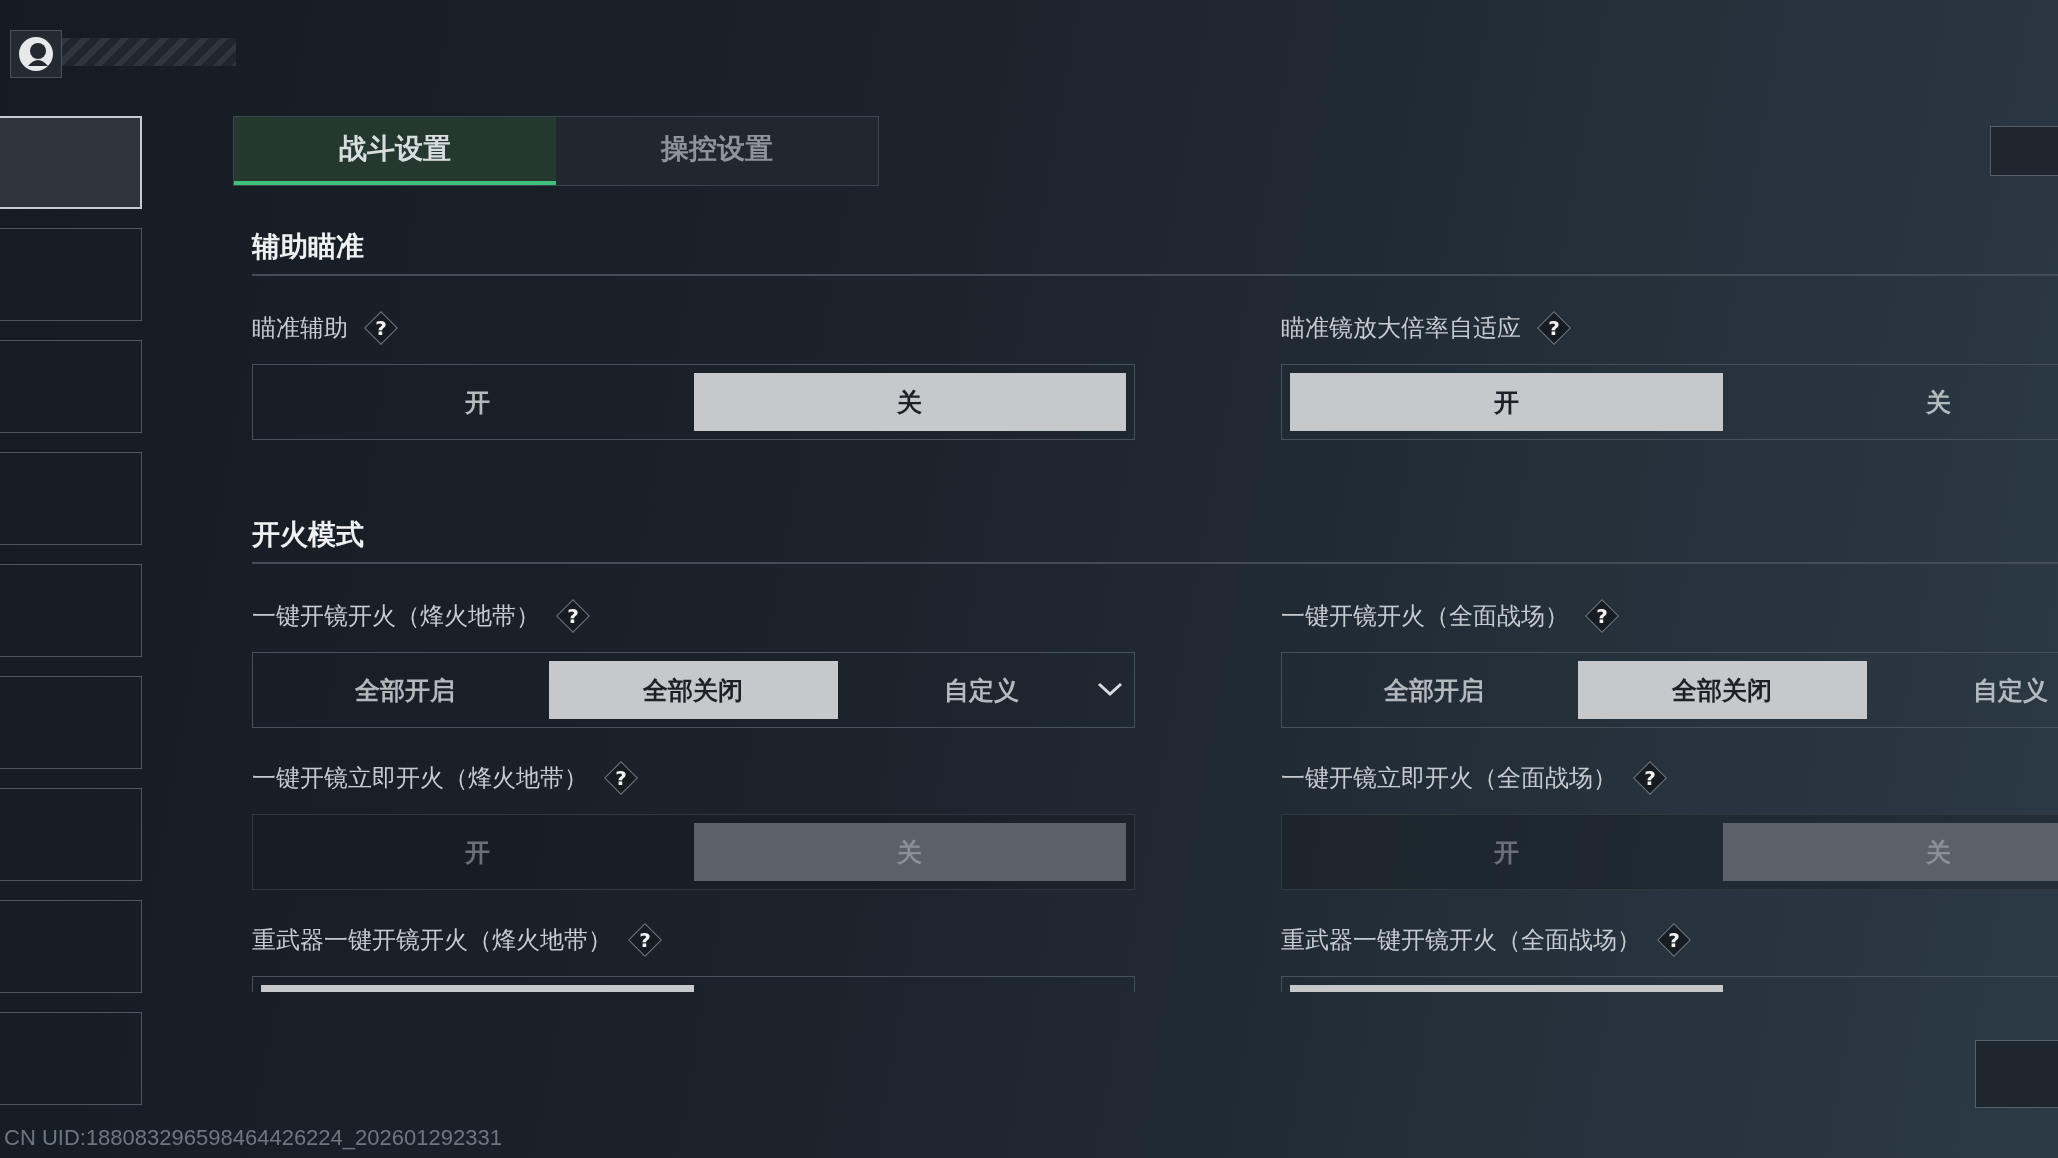 The image size is (2058, 1158). Describe the element at coordinates (1461, 940) in the screenshot. I see `setting-label: 重武器一键开镜开火（全面战场）` at that location.